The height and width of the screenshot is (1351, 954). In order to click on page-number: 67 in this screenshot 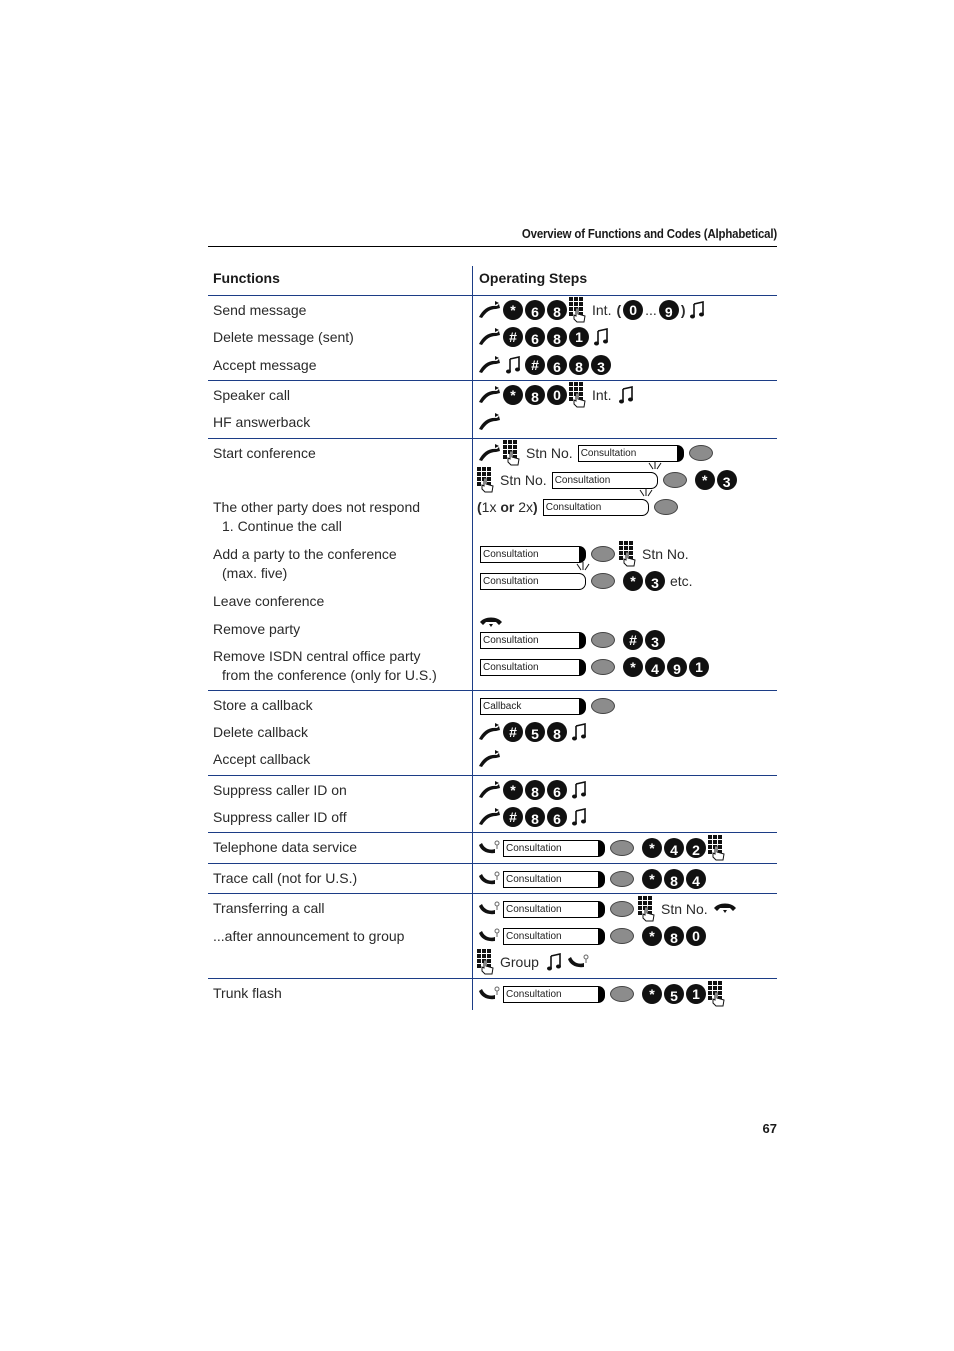, I will do `click(769, 1128)`.